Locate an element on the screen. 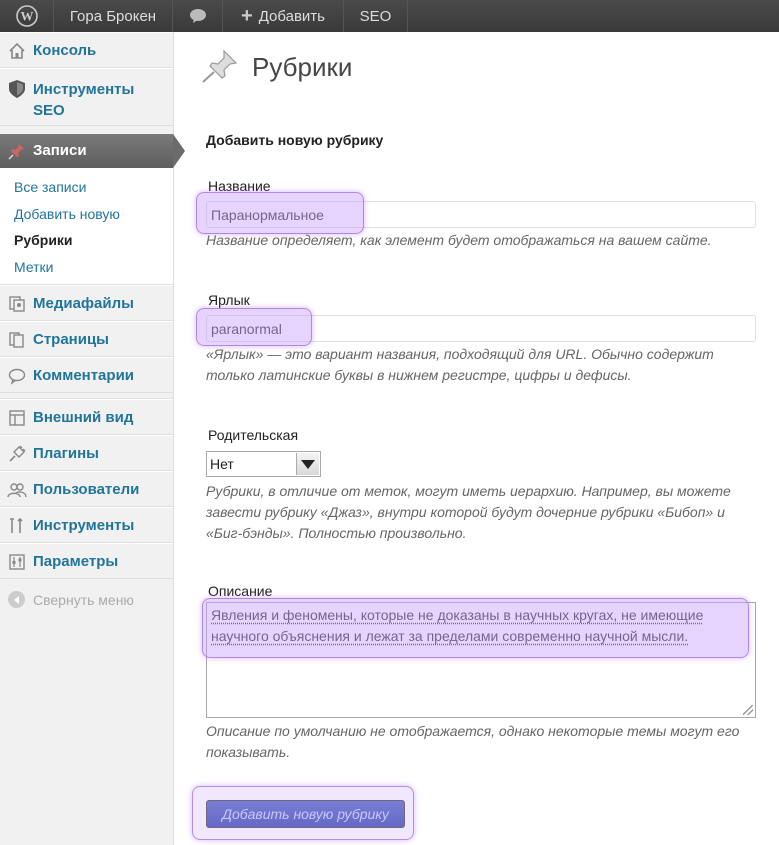 This screenshot has height=845, width=779. site-name-label: Гора Брокен is located at coordinates (113, 16).